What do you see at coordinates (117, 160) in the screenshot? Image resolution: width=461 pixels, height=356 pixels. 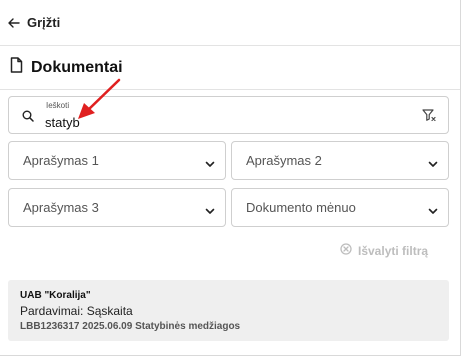 I see `description1-select: Aprašymas 1` at bounding box center [117, 160].